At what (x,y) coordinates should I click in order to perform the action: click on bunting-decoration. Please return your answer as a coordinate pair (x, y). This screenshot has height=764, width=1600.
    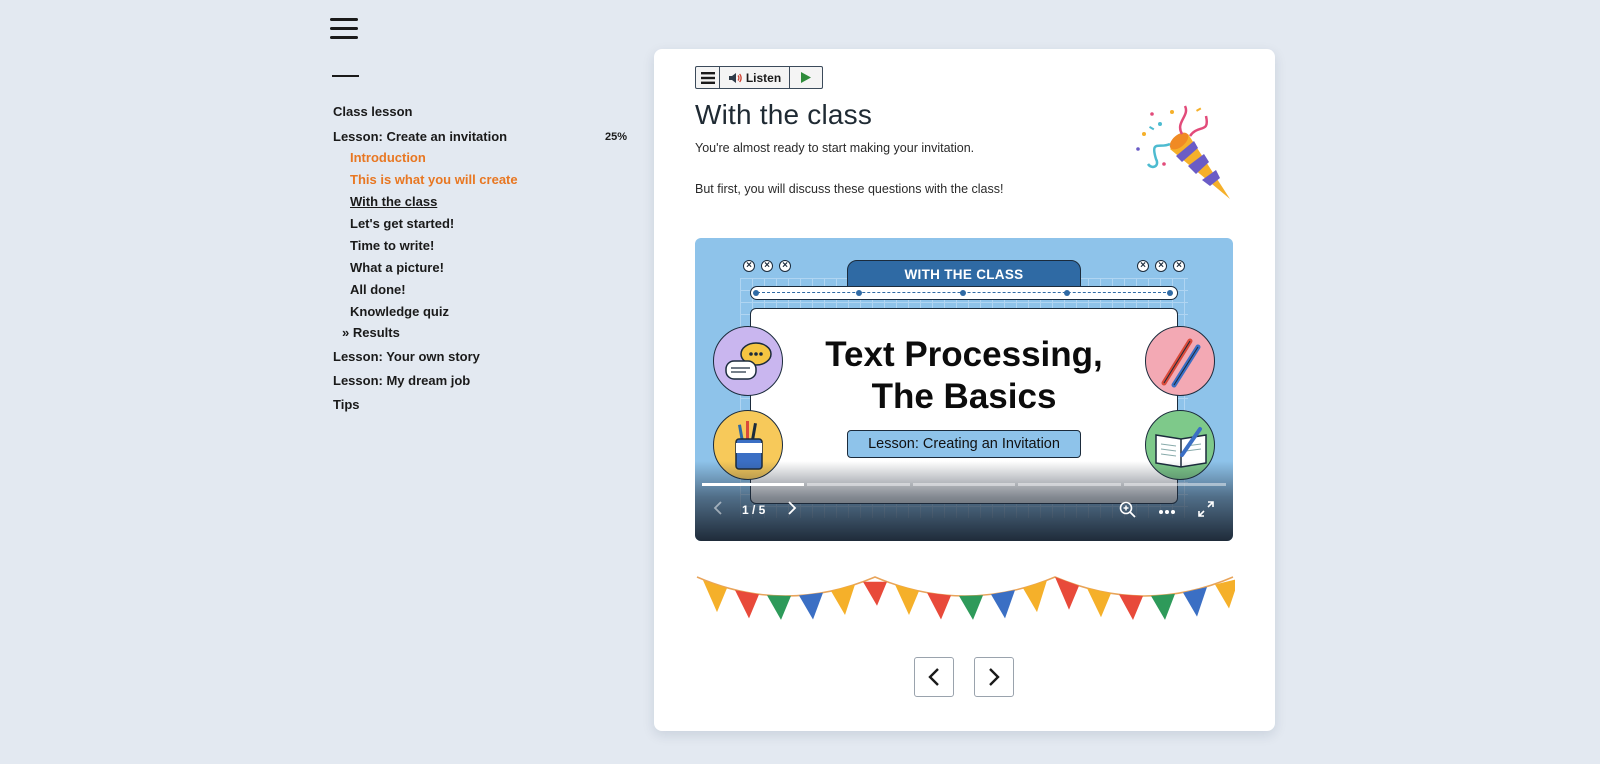
    Looking at the image, I should click on (965, 598).